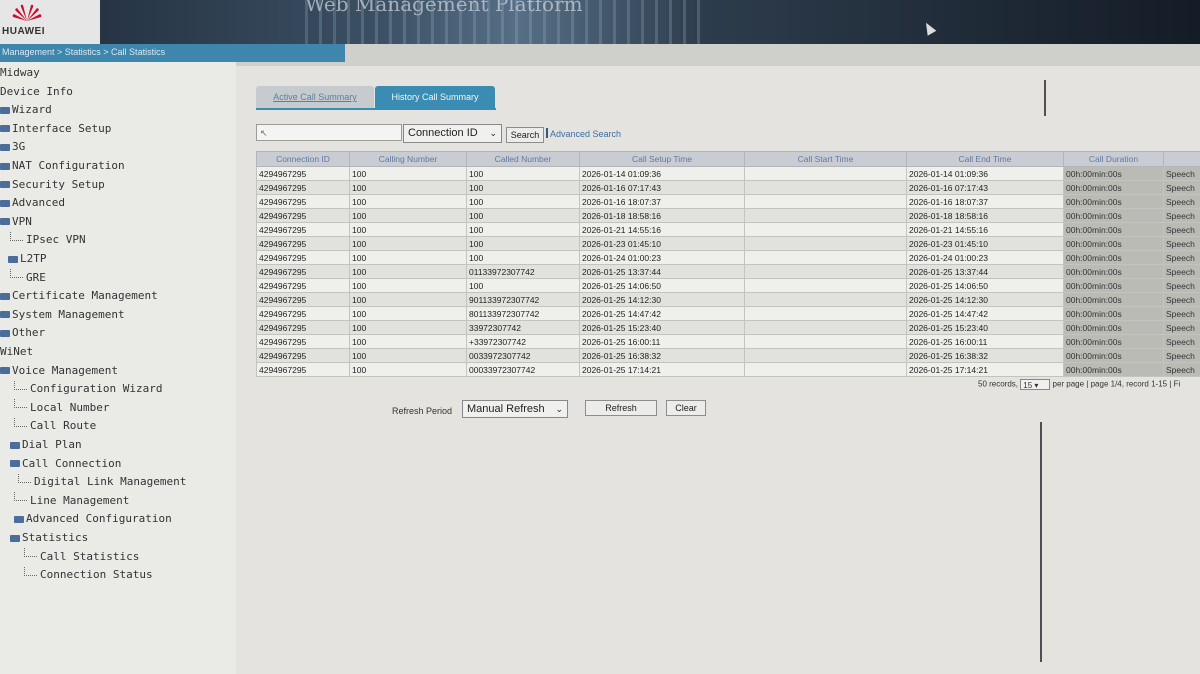 This screenshot has width=1200, height=674. Describe the element at coordinates (662, 271) in the screenshot. I see `table-cell: 2026-01-25 13:37:44` at that location.